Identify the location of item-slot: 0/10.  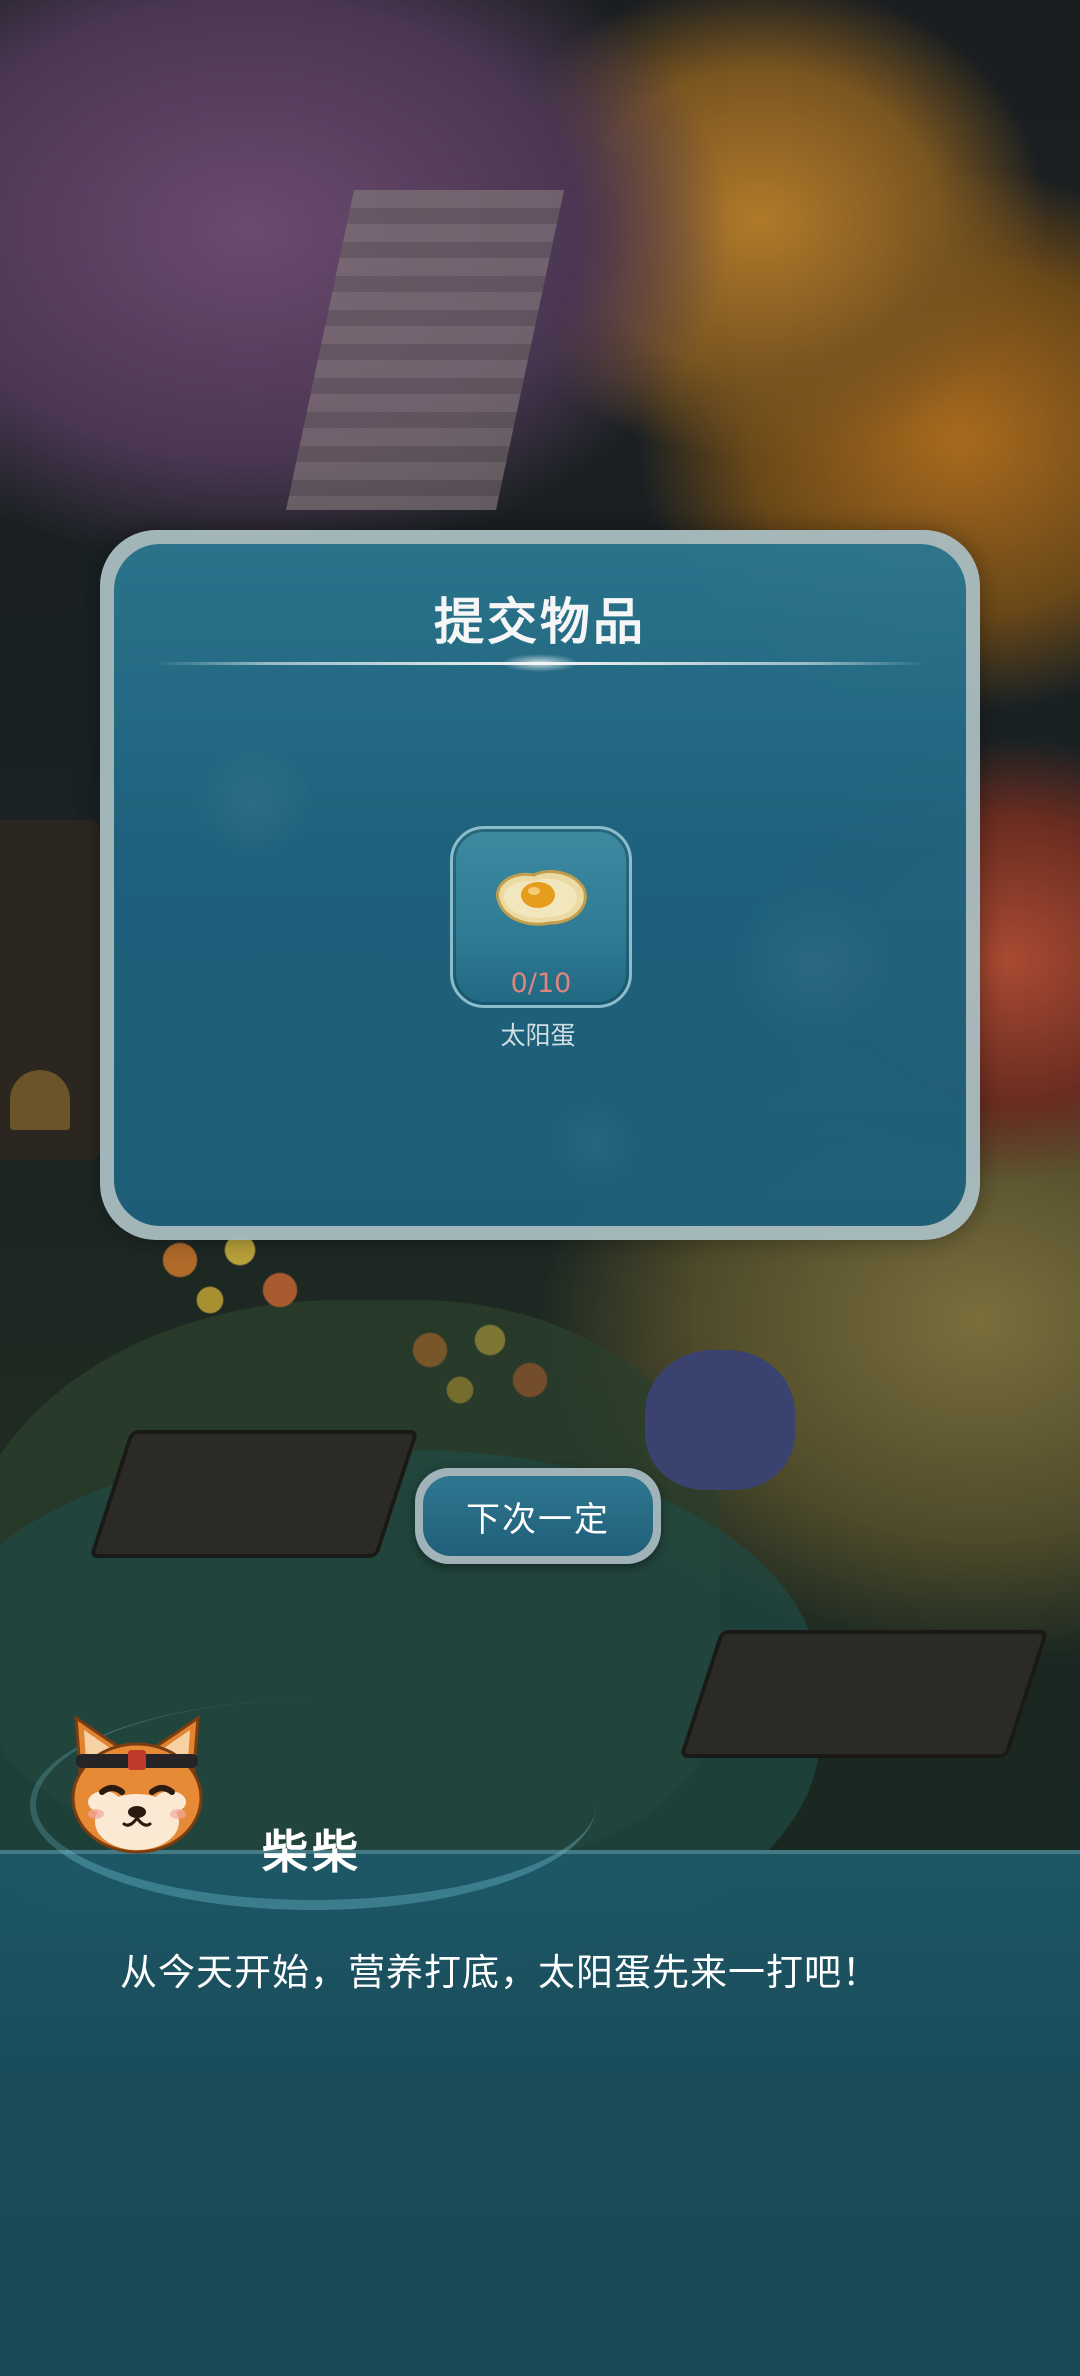
(541, 917).